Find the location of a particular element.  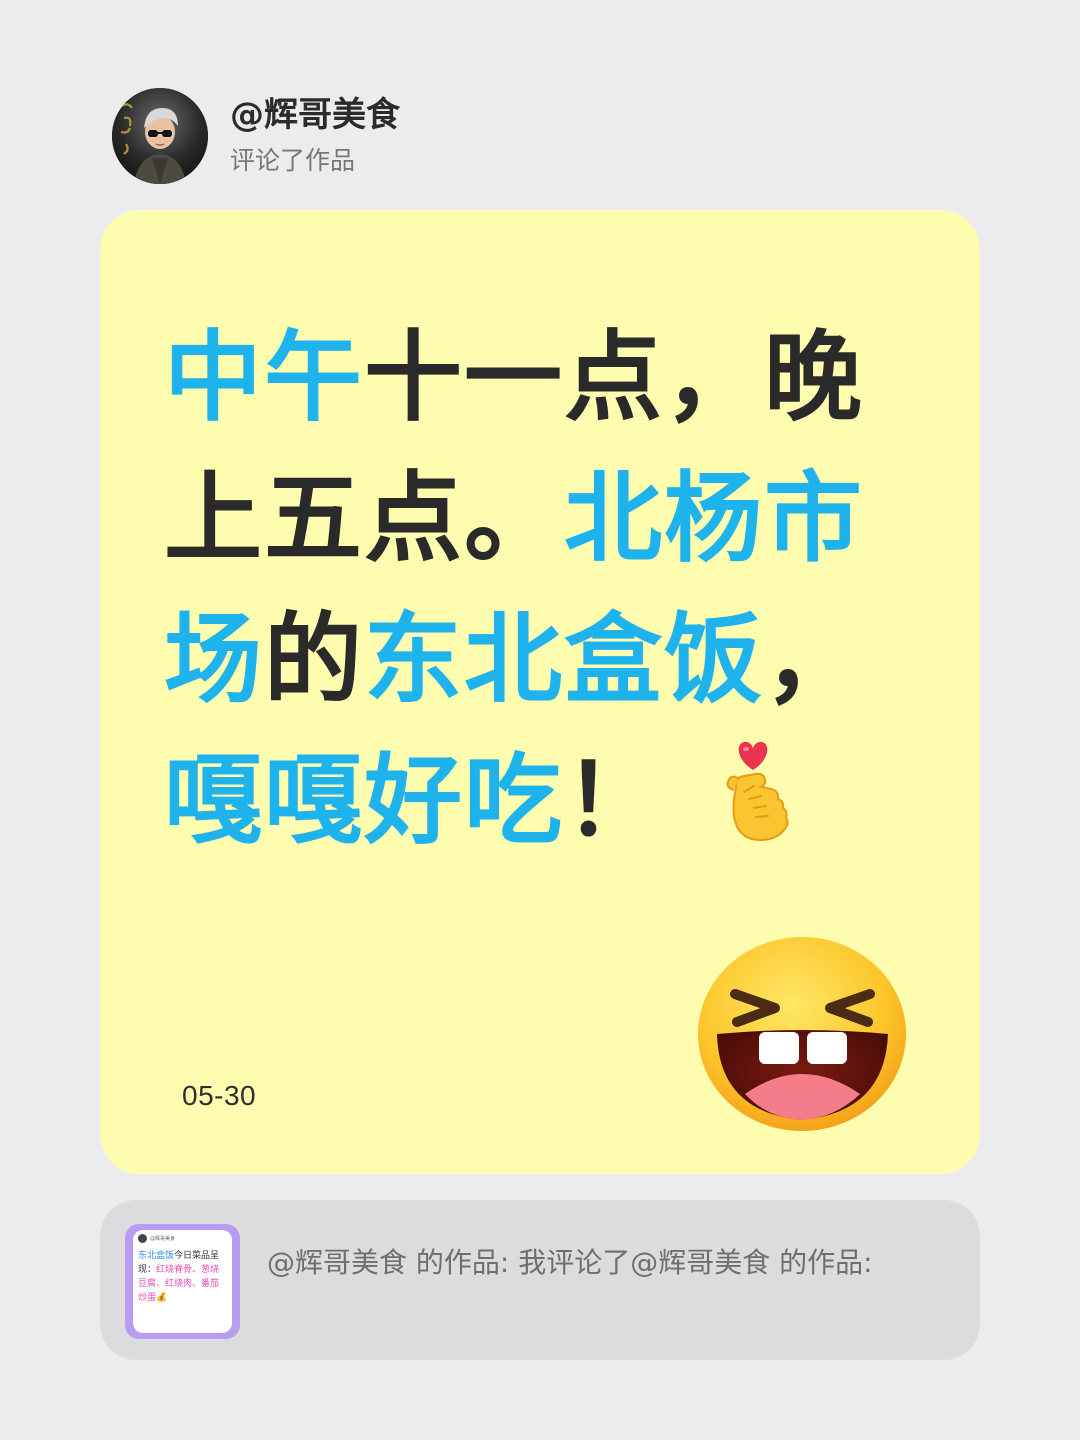

thumbnail-author: @辉哥美食 is located at coordinates (163, 1239).